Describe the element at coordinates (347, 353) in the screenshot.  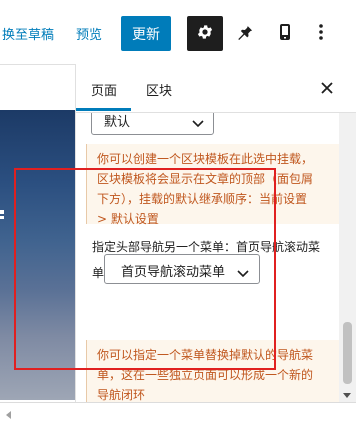
I see `scrollbar-thumb` at that location.